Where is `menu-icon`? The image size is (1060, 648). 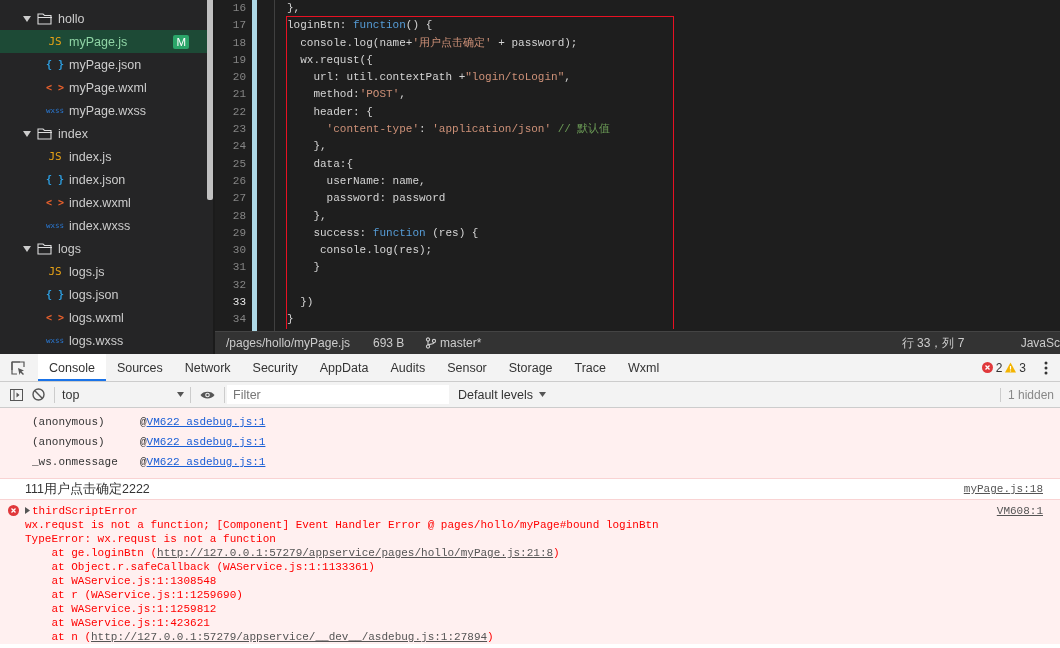
menu-icon is located at coordinates (1046, 368).